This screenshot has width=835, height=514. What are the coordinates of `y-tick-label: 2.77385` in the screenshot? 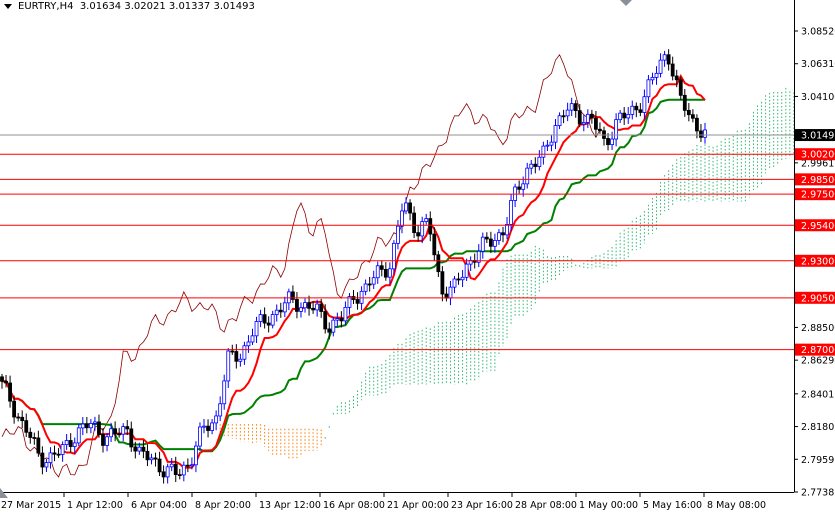 It's located at (818, 493).